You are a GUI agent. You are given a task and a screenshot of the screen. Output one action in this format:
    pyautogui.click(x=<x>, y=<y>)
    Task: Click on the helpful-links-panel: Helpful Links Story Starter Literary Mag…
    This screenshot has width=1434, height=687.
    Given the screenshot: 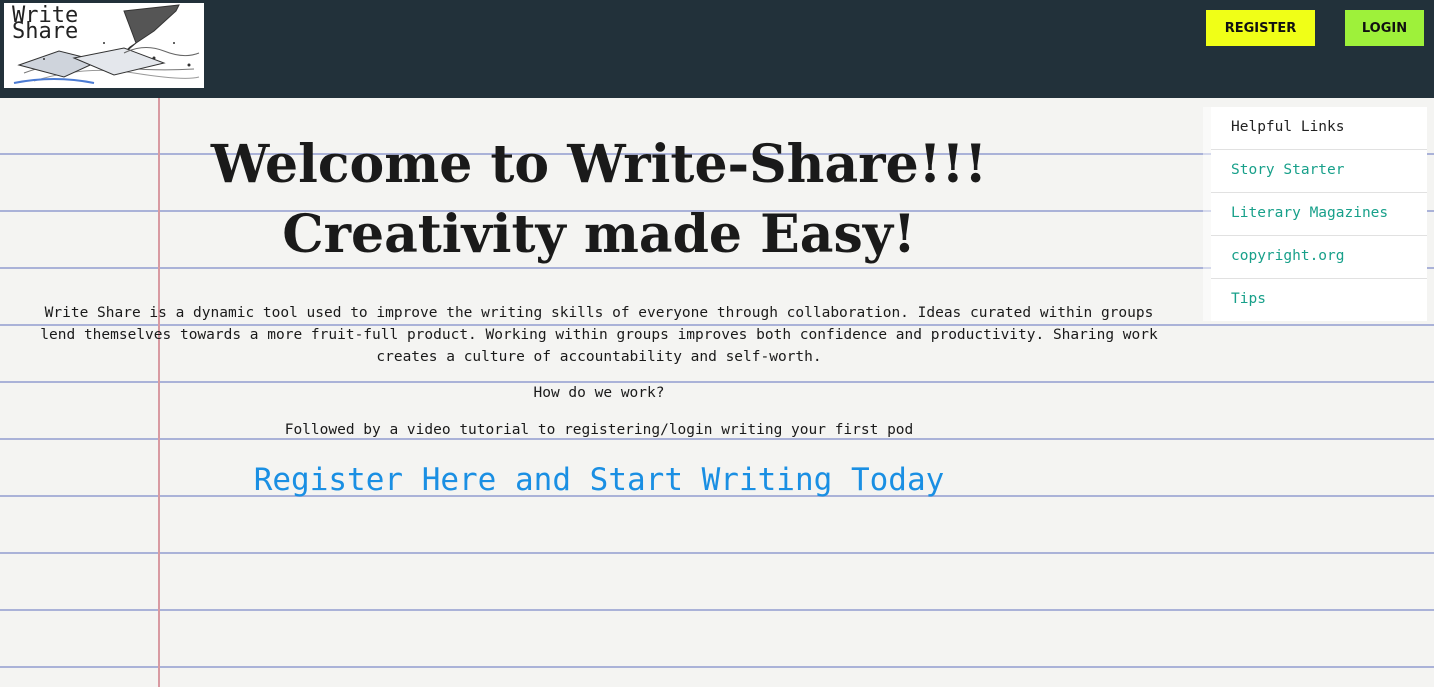 What is the action you would take?
    pyautogui.click(x=1319, y=214)
    